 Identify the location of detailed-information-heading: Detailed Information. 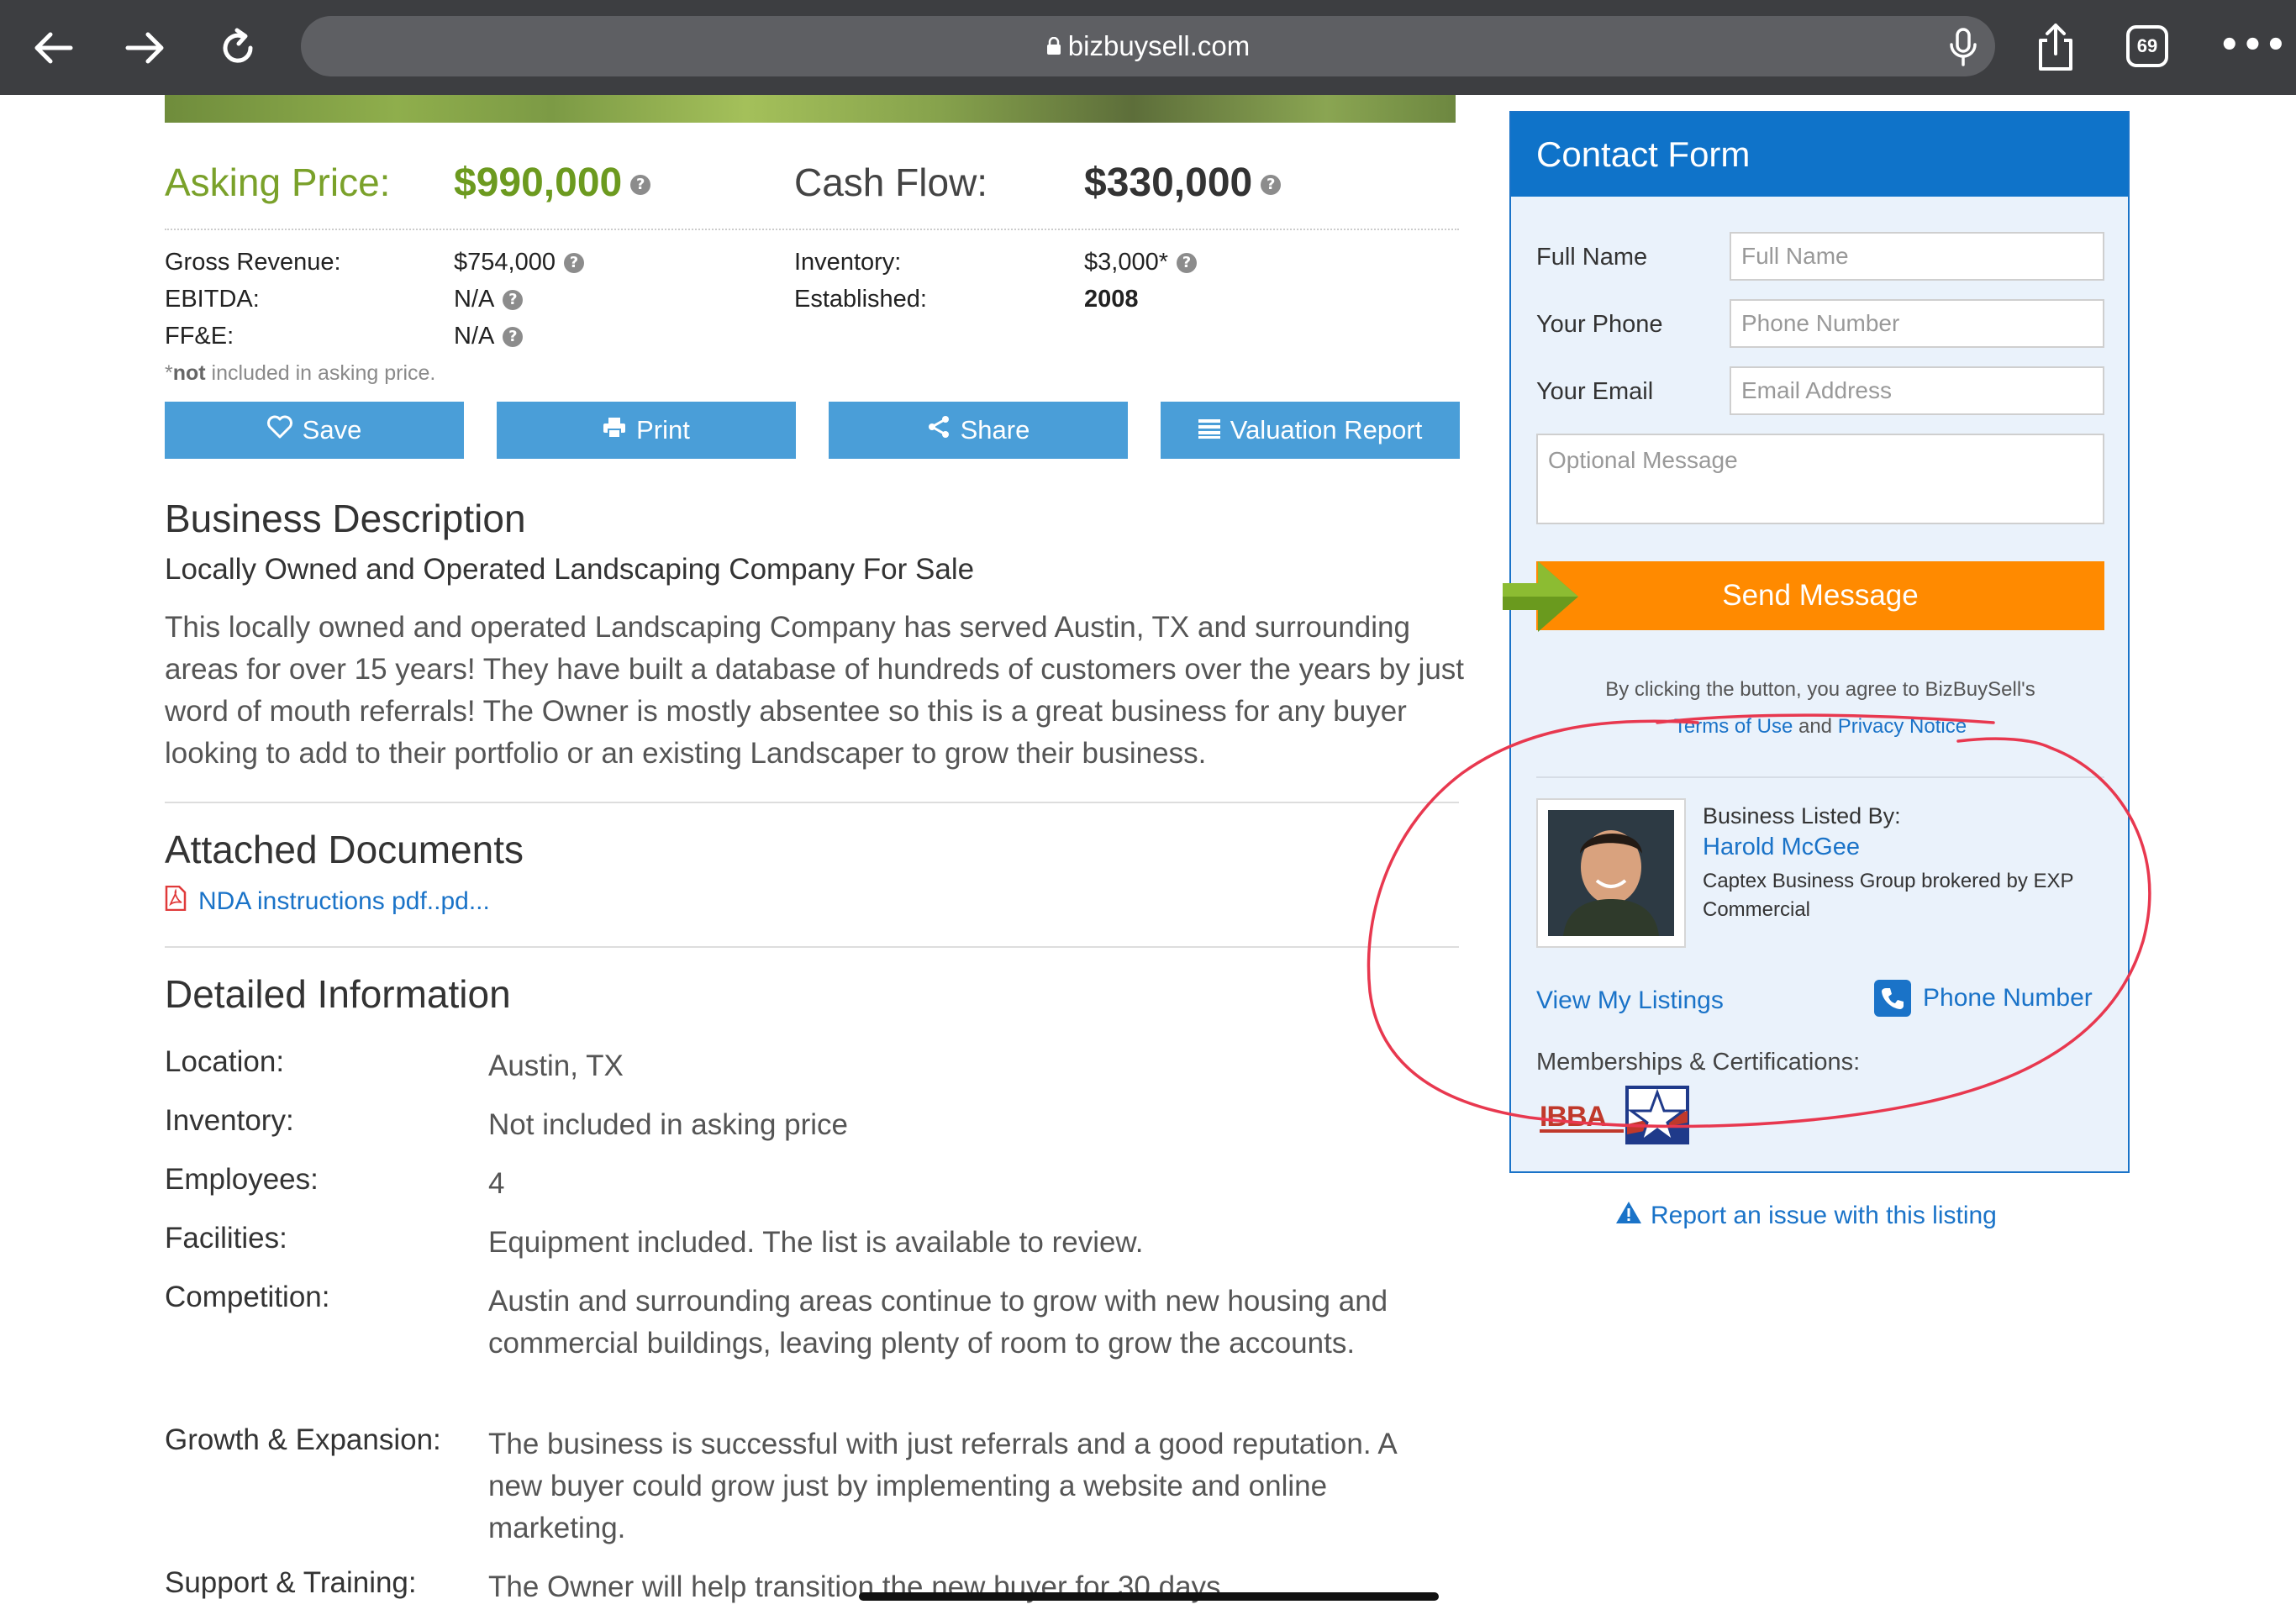
(338, 994).